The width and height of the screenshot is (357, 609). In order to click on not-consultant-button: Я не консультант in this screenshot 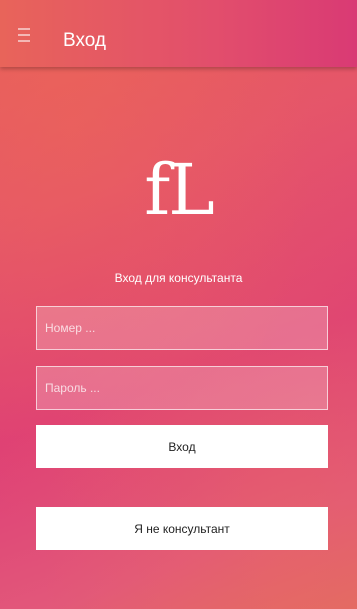, I will do `click(182, 528)`.